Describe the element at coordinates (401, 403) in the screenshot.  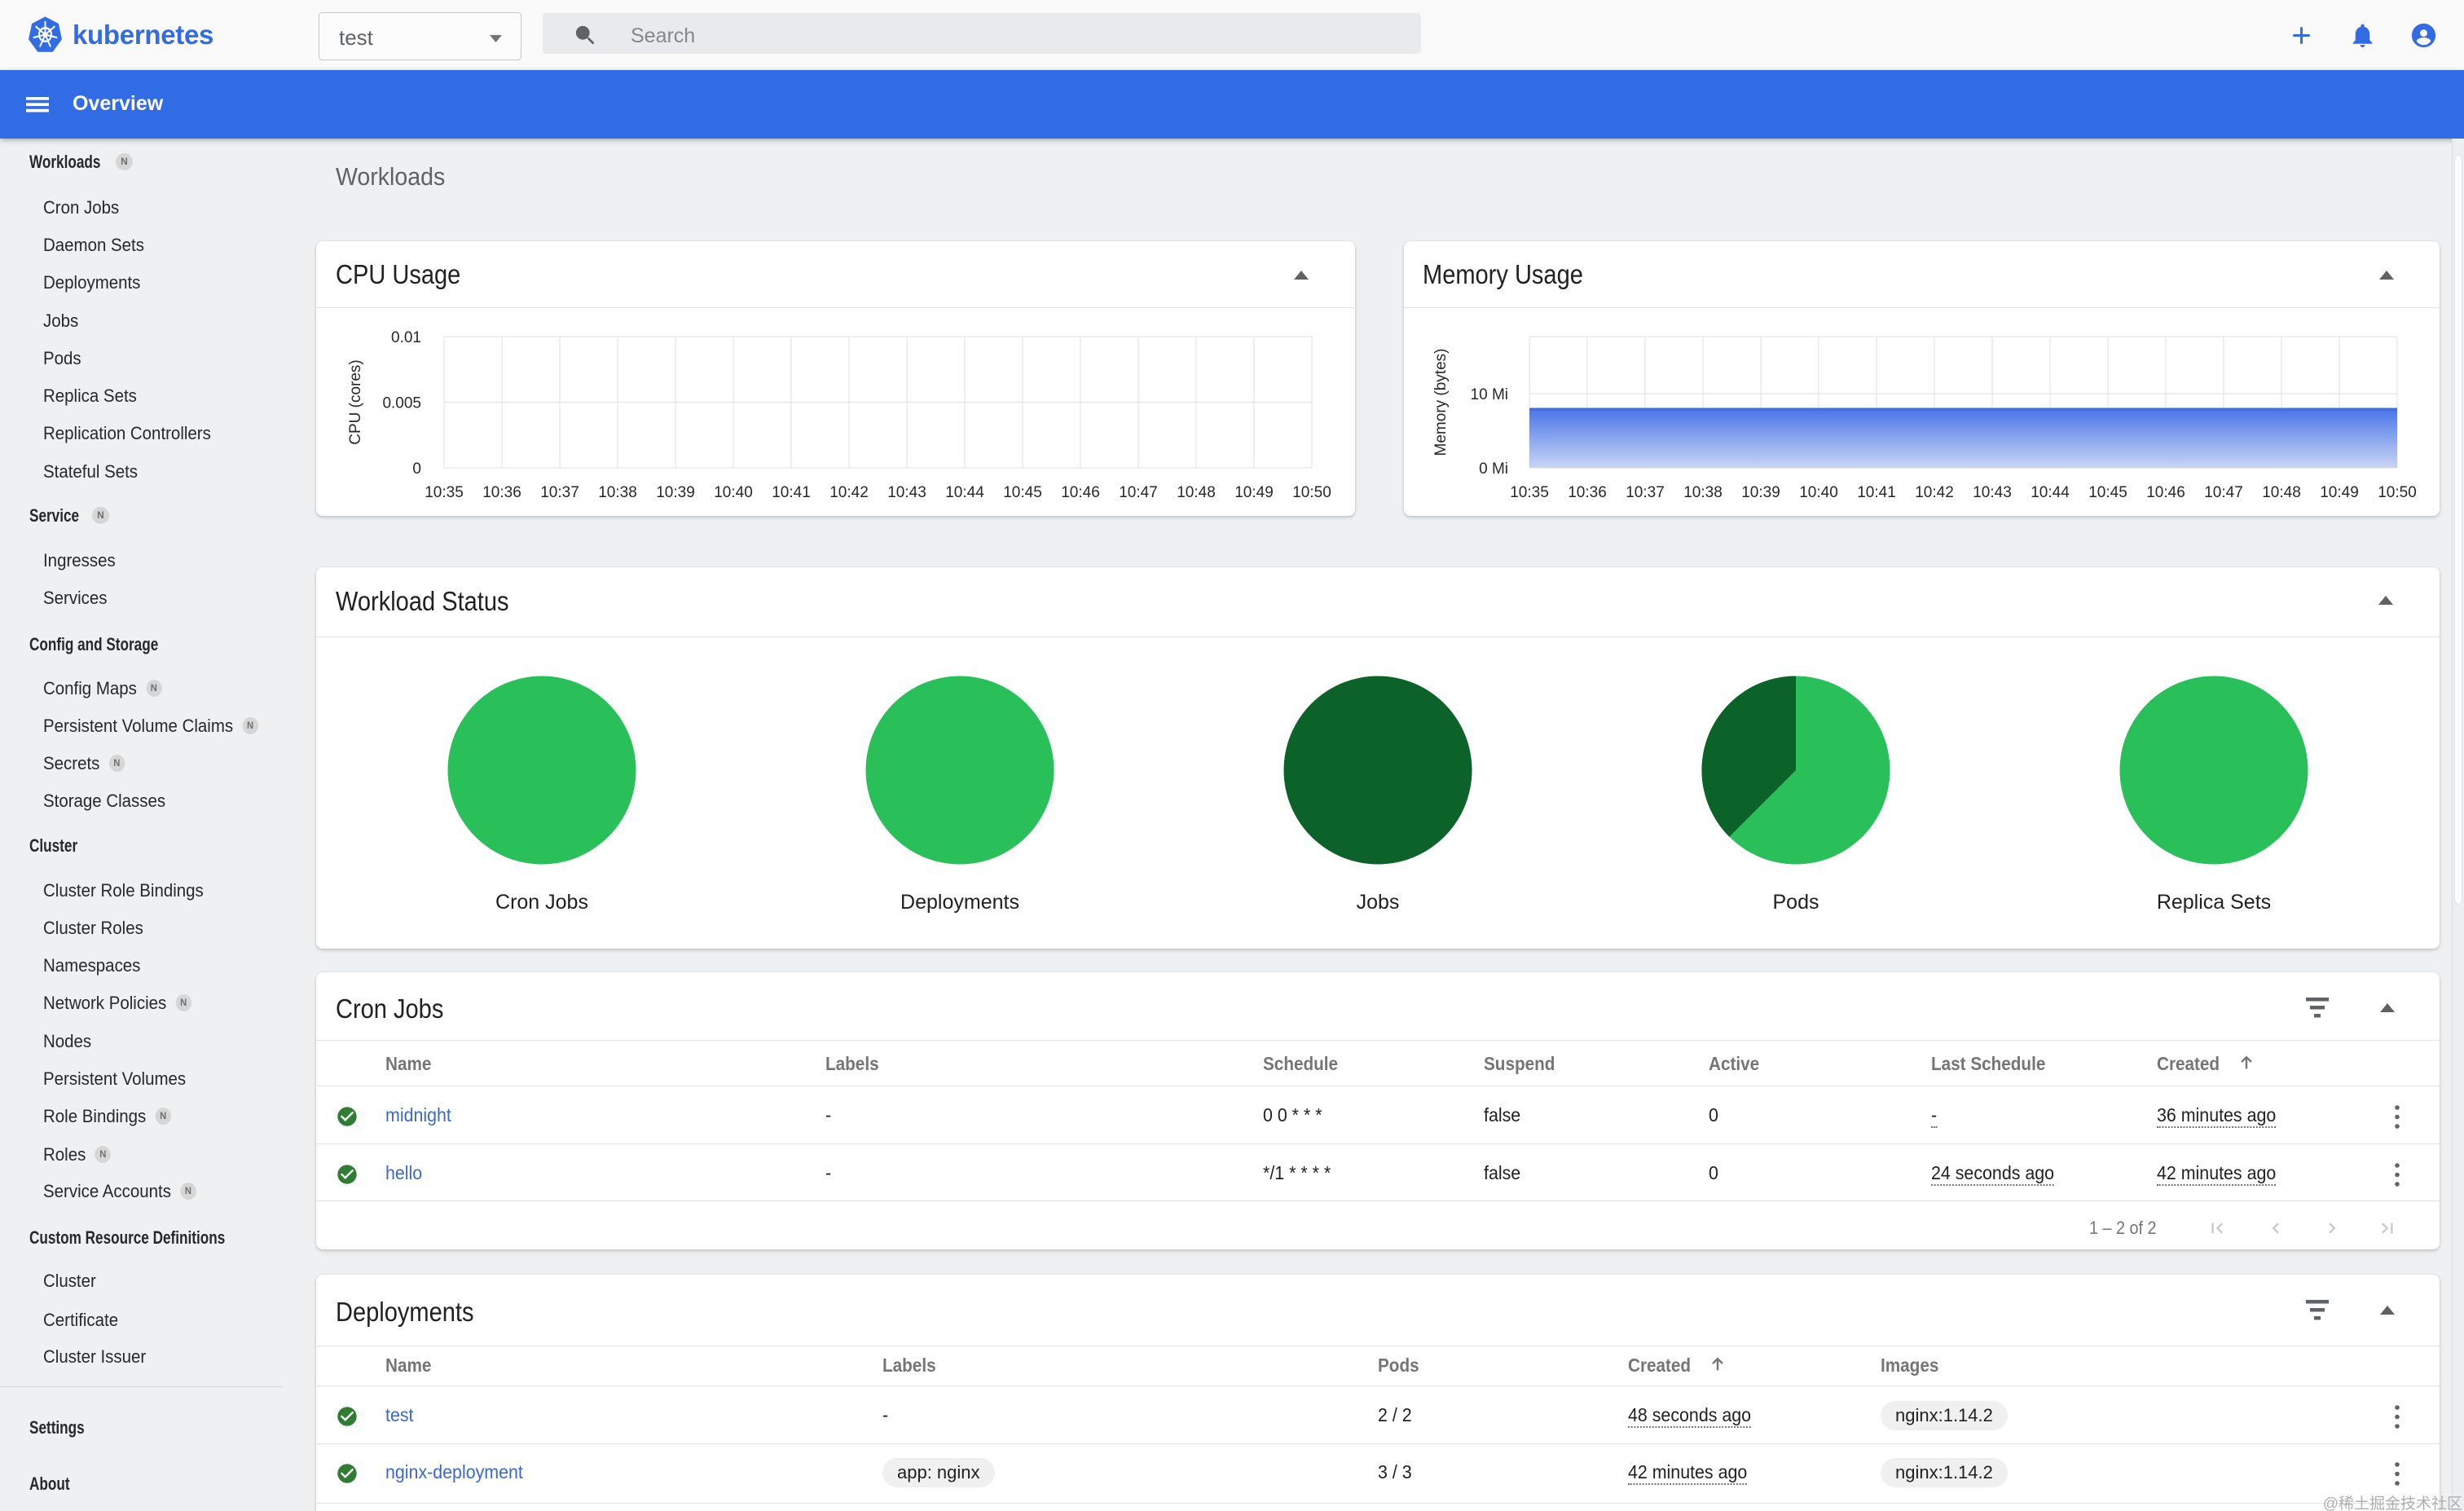
I see `svg-text: 0.005` at that location.